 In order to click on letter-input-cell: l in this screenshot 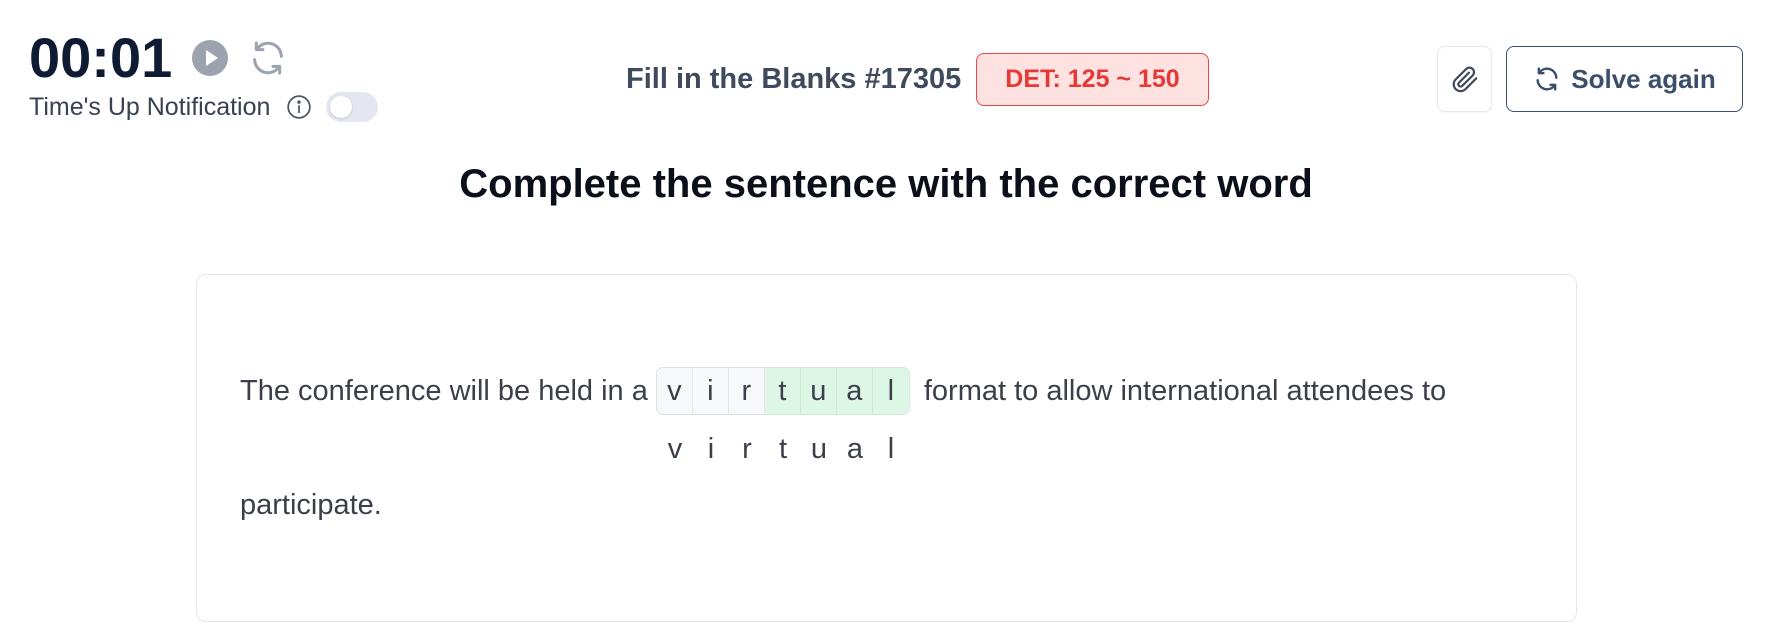, I will do `click(890, 391)`.